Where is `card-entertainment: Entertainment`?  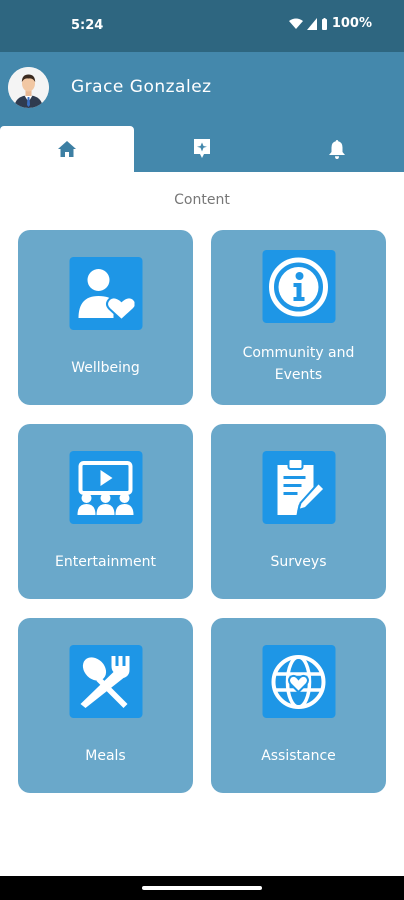
card-entertainment: Entertainment is located at coordinates (105, 511).